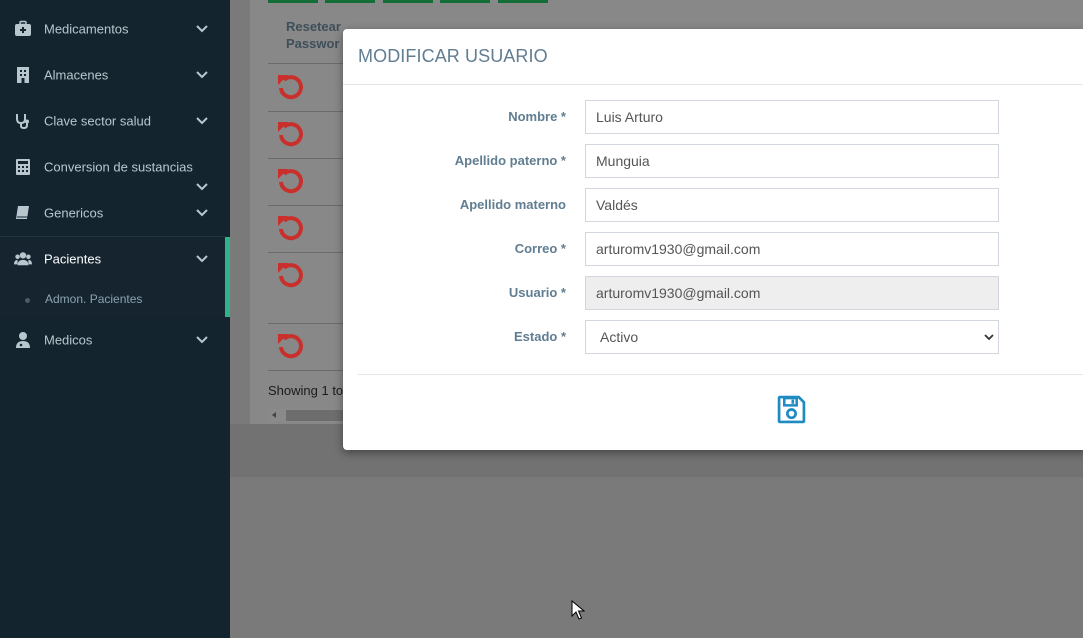 The width and height of the screenshot is (1083, 638). What do you see at coordinates (23, 167) in the screenshot?
I see `calculator-icon` at bounding box center [23, 167].